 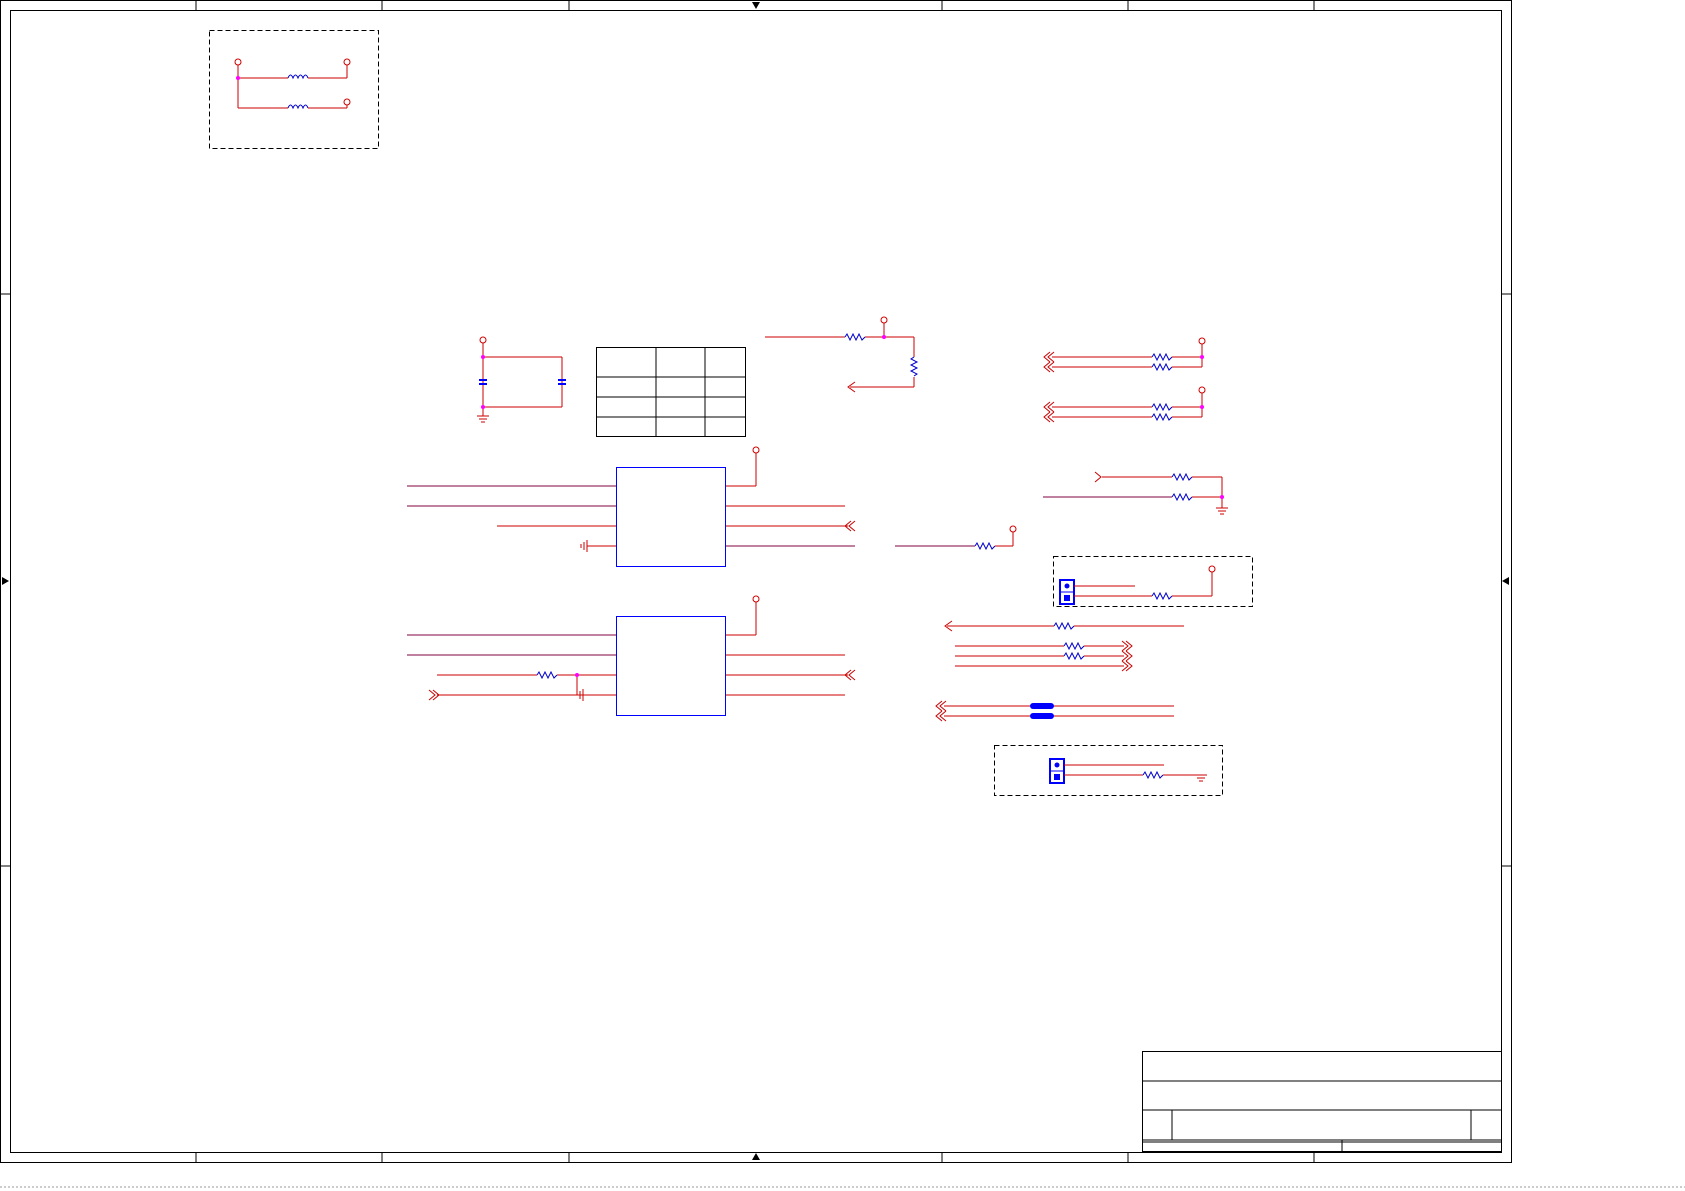 What do you see at coordinates (1322, 1101) in the screenshot?
I see `title-block` at bounding box center [1322, 1101].